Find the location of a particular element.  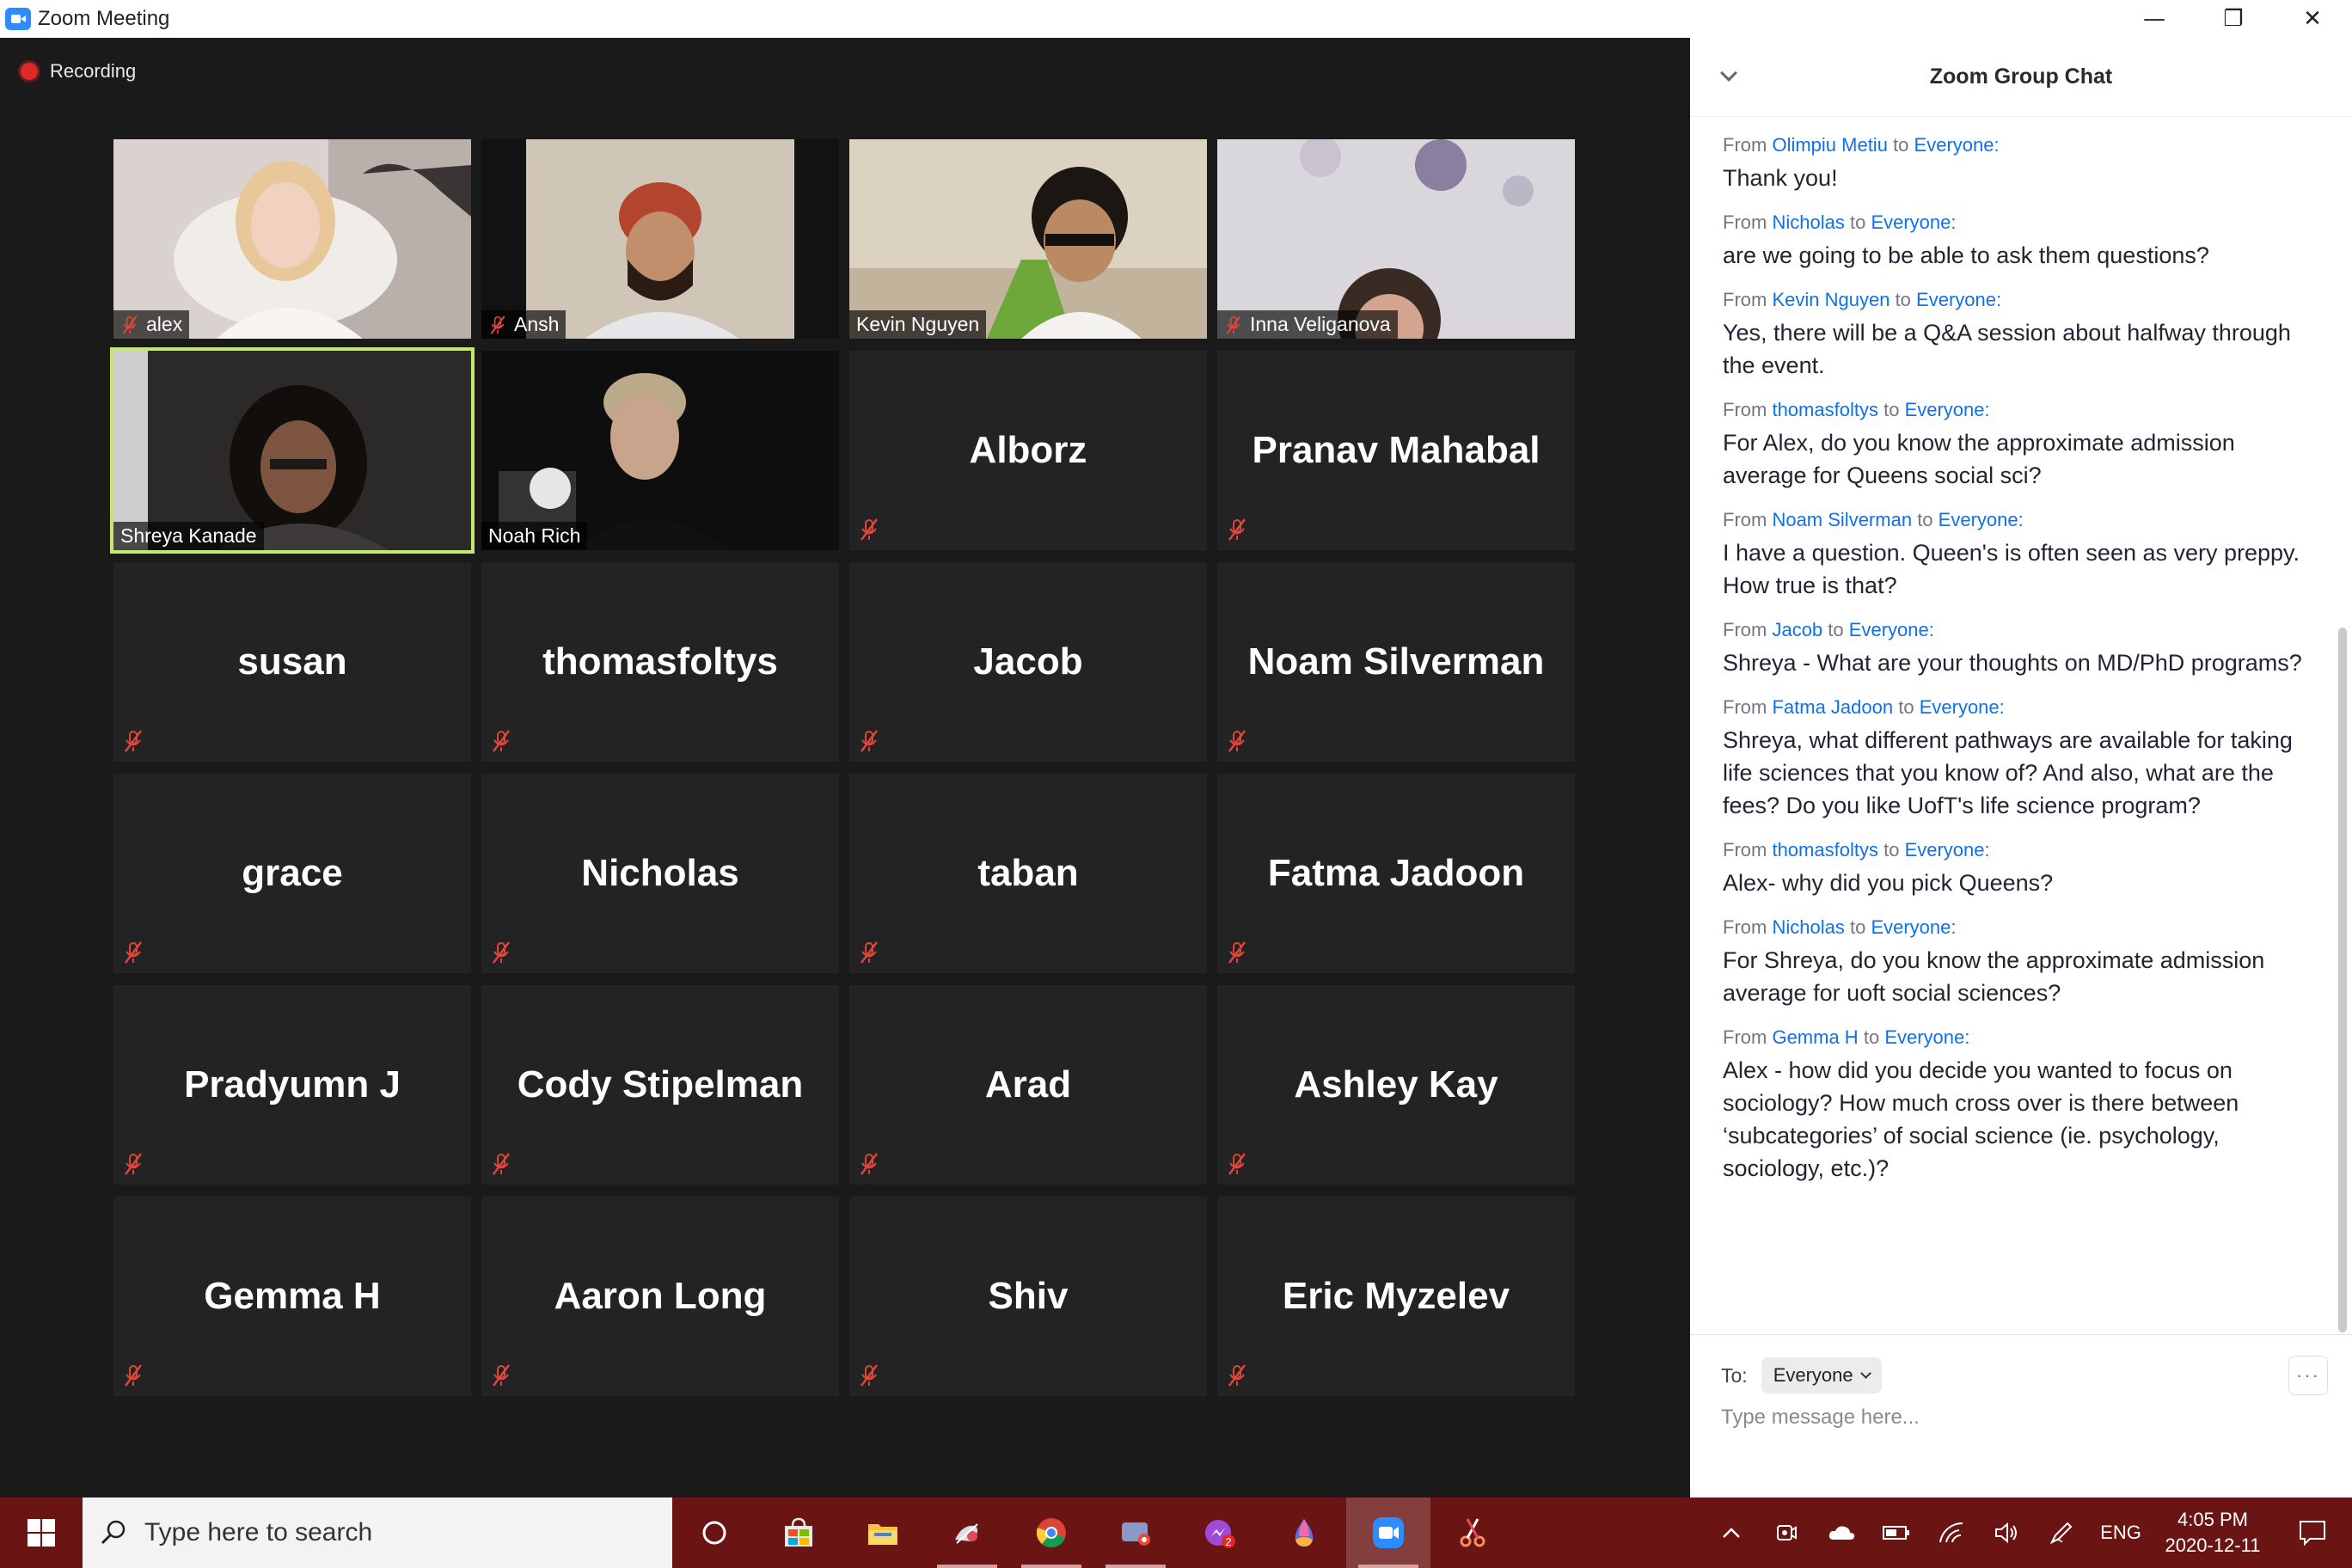

sender-name: Gemma H is located at coordinates (1815, 1037).